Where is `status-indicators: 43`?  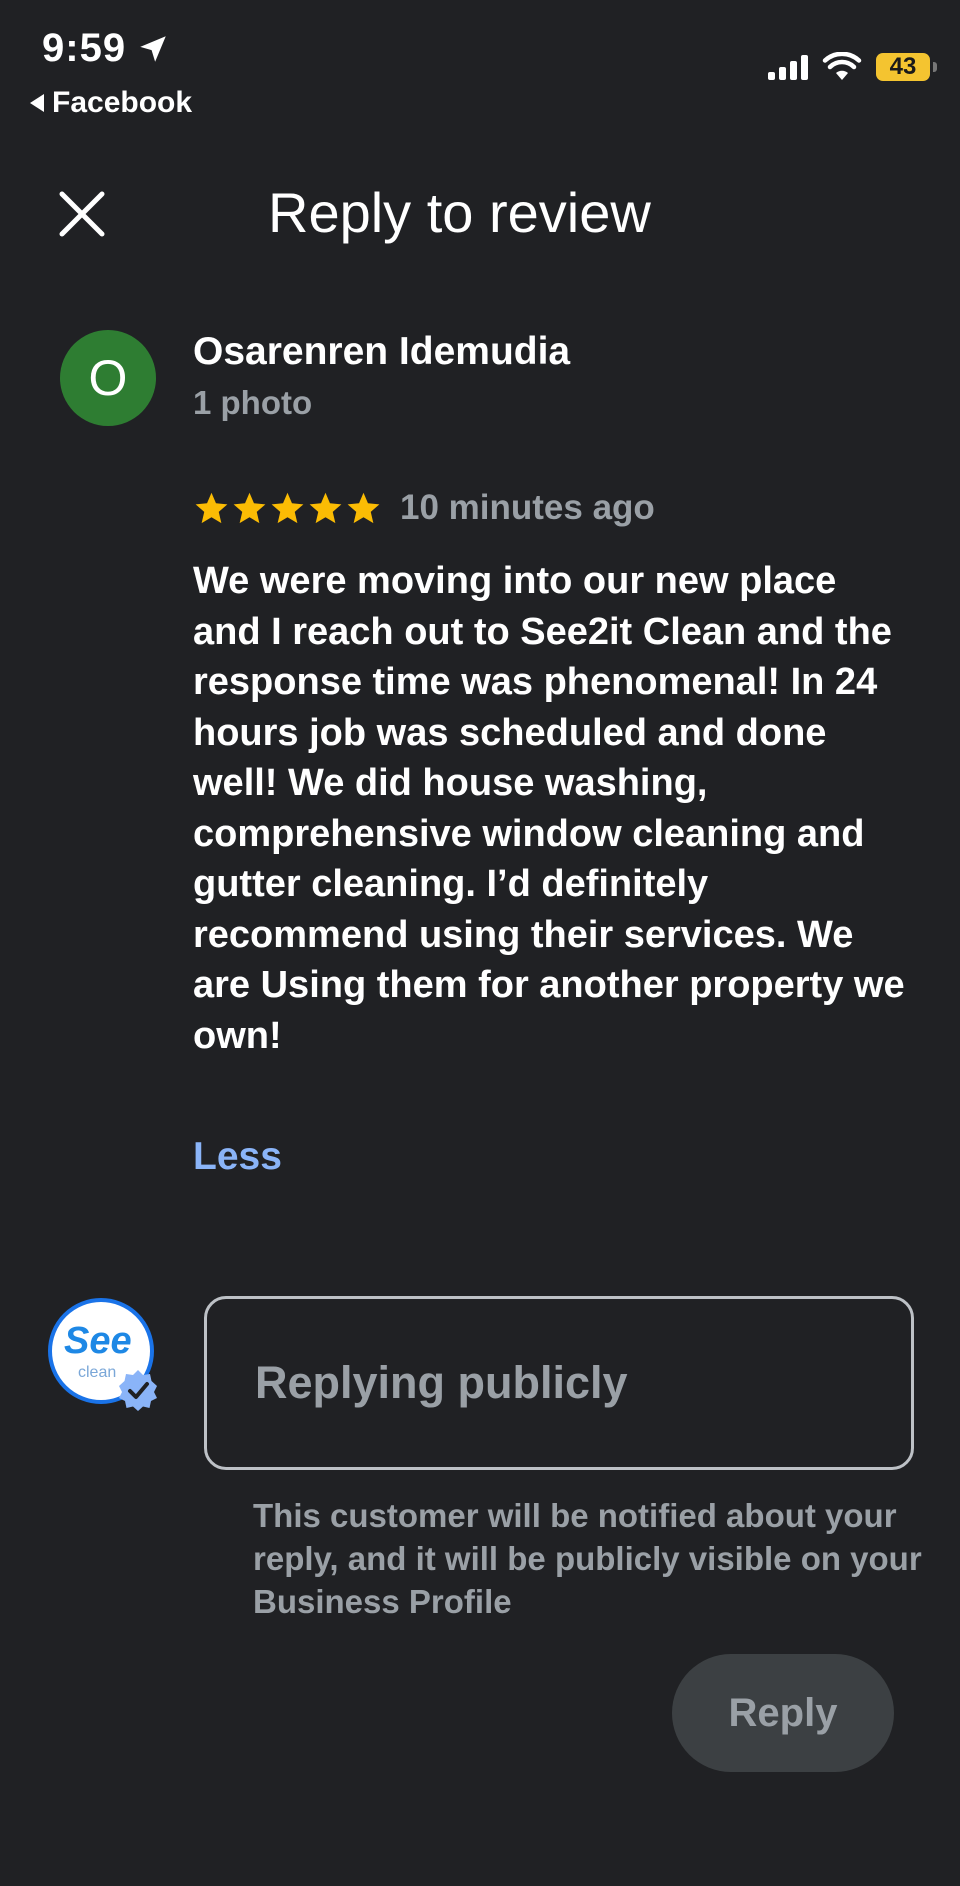
status-indicators: 43 is located at coordinates (852, 67).